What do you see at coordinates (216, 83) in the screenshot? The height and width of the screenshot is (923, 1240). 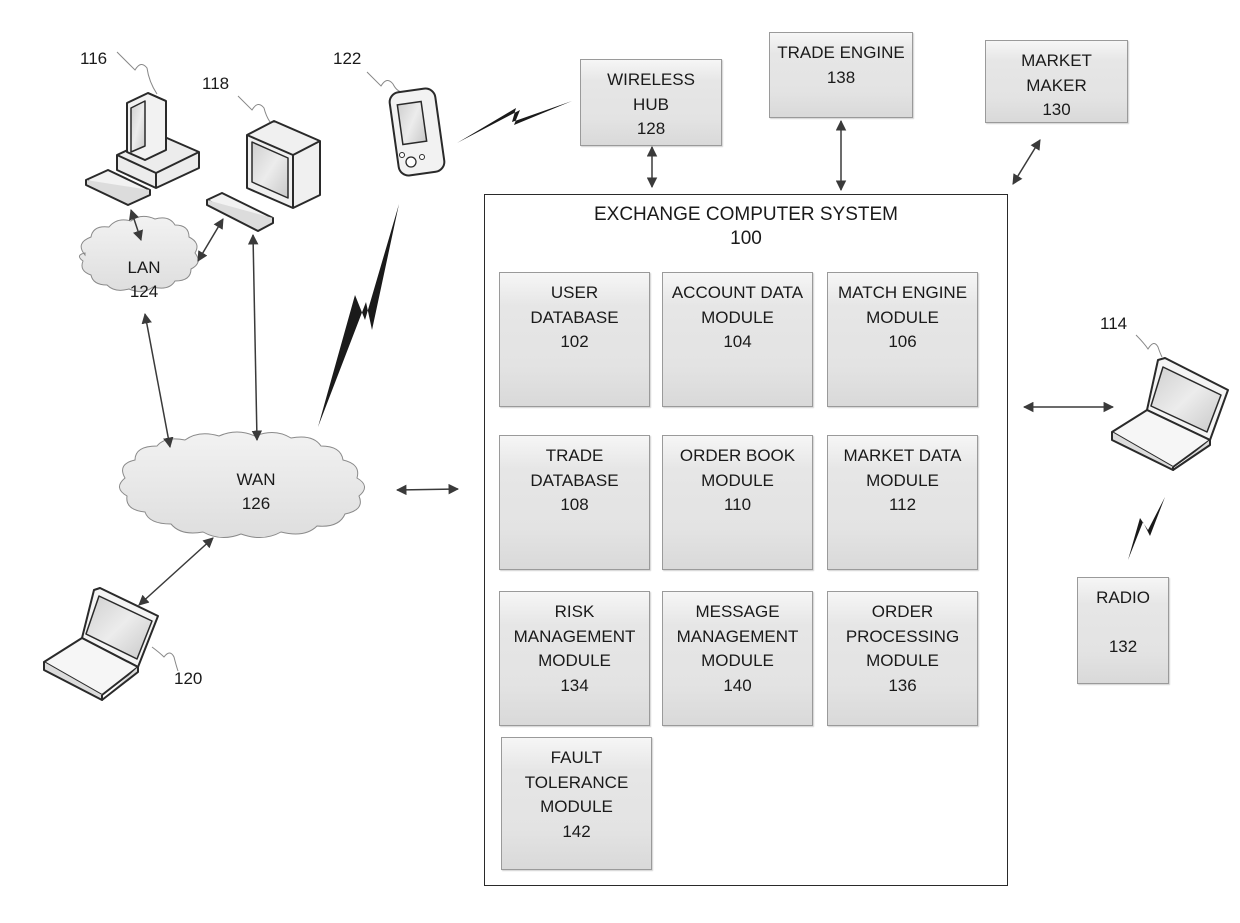 I see `ref-label-118: 118` at bounding box center [216, 83].